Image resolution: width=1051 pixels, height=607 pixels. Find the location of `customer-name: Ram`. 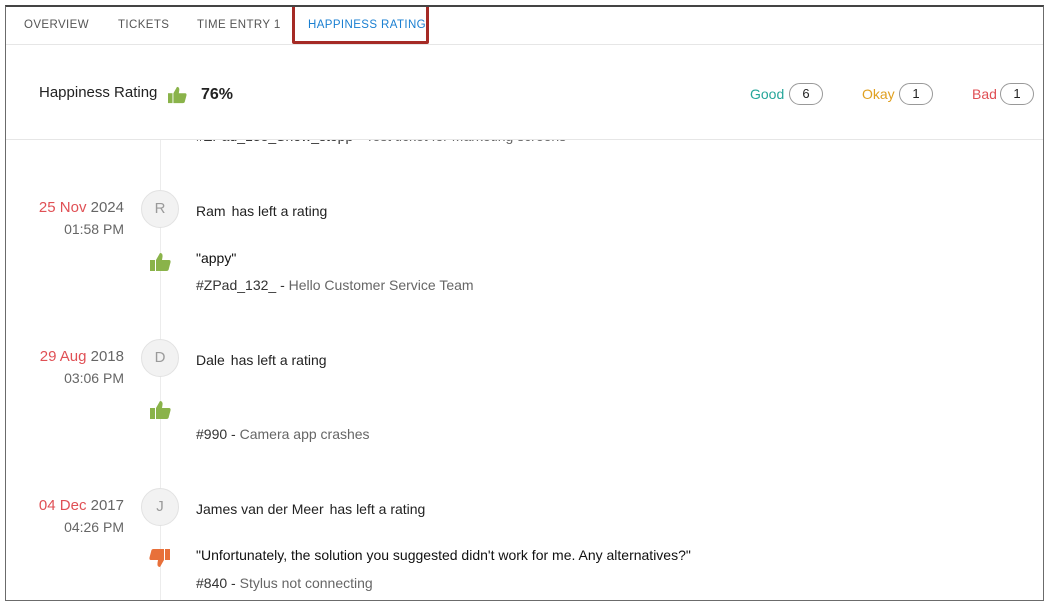

customer-name: Ram is located at coordinates (211, 211).